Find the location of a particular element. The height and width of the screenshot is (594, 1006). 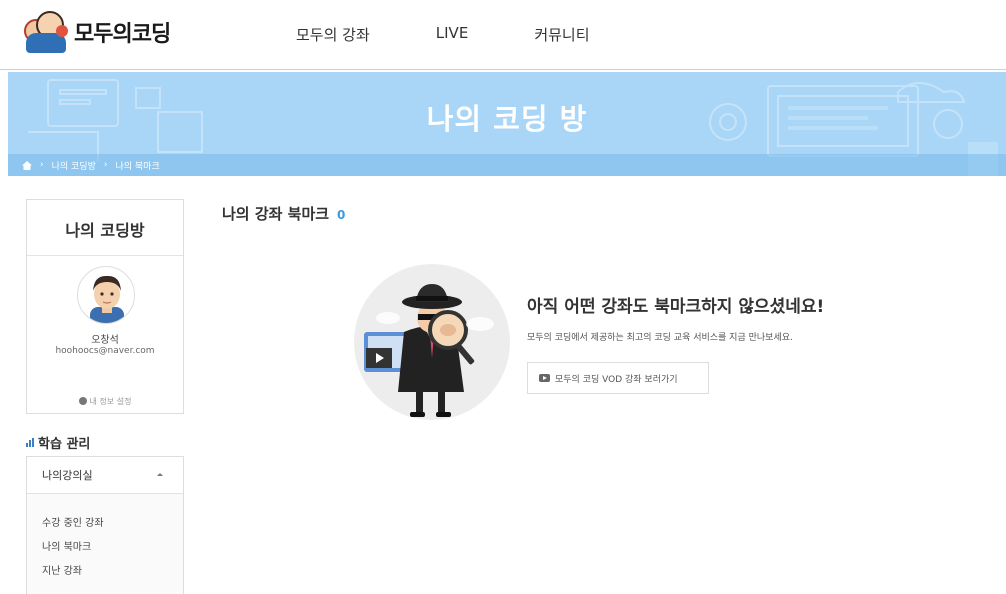

classroom-menu-toggle: 나의강의실 is located at coordinates (105, 475).